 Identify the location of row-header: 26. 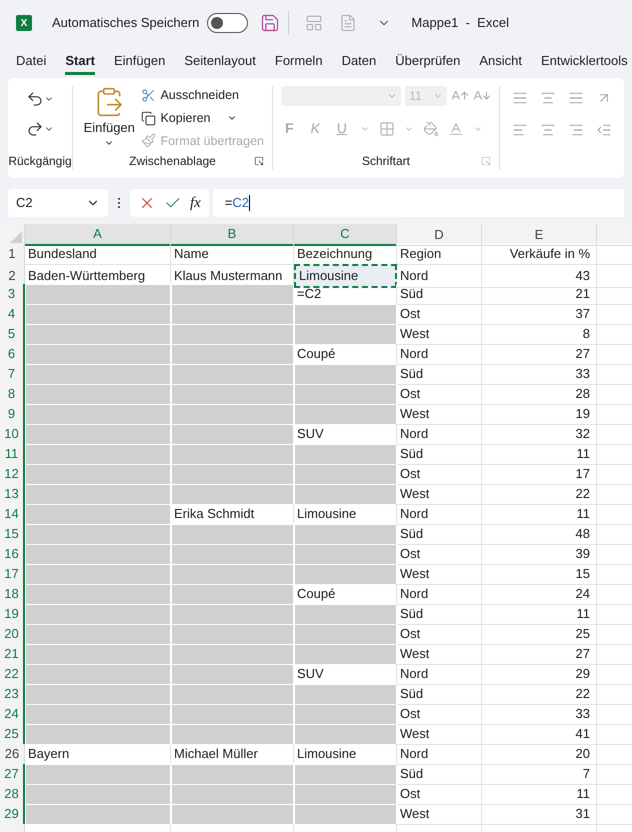
(12, 754).